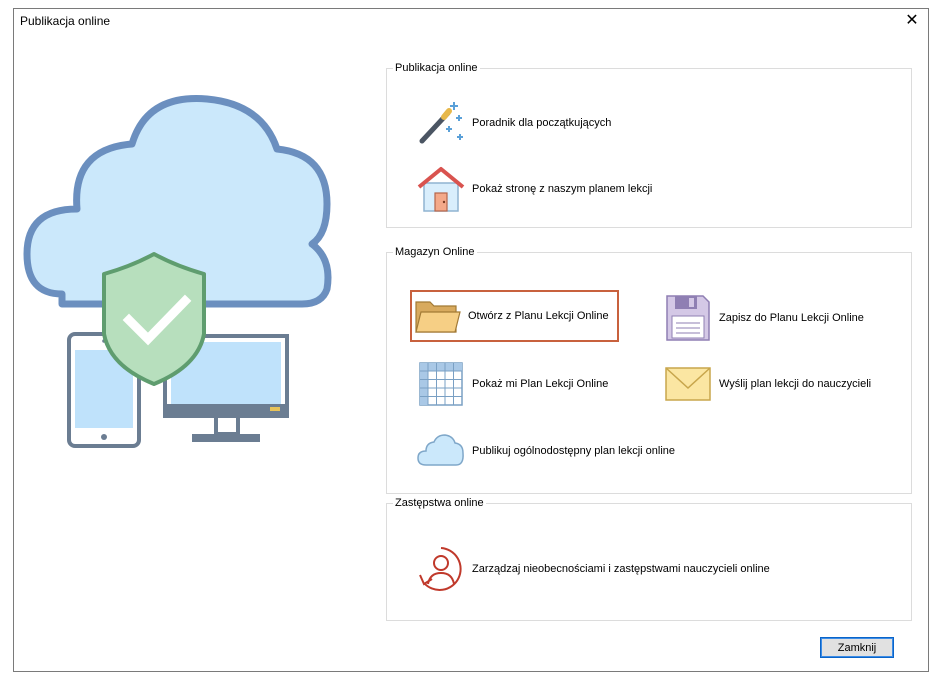 The image size is (942, 684). I want to click on item-label: Pokaż stronę z naszym planem lekcji, so click(562, 189).